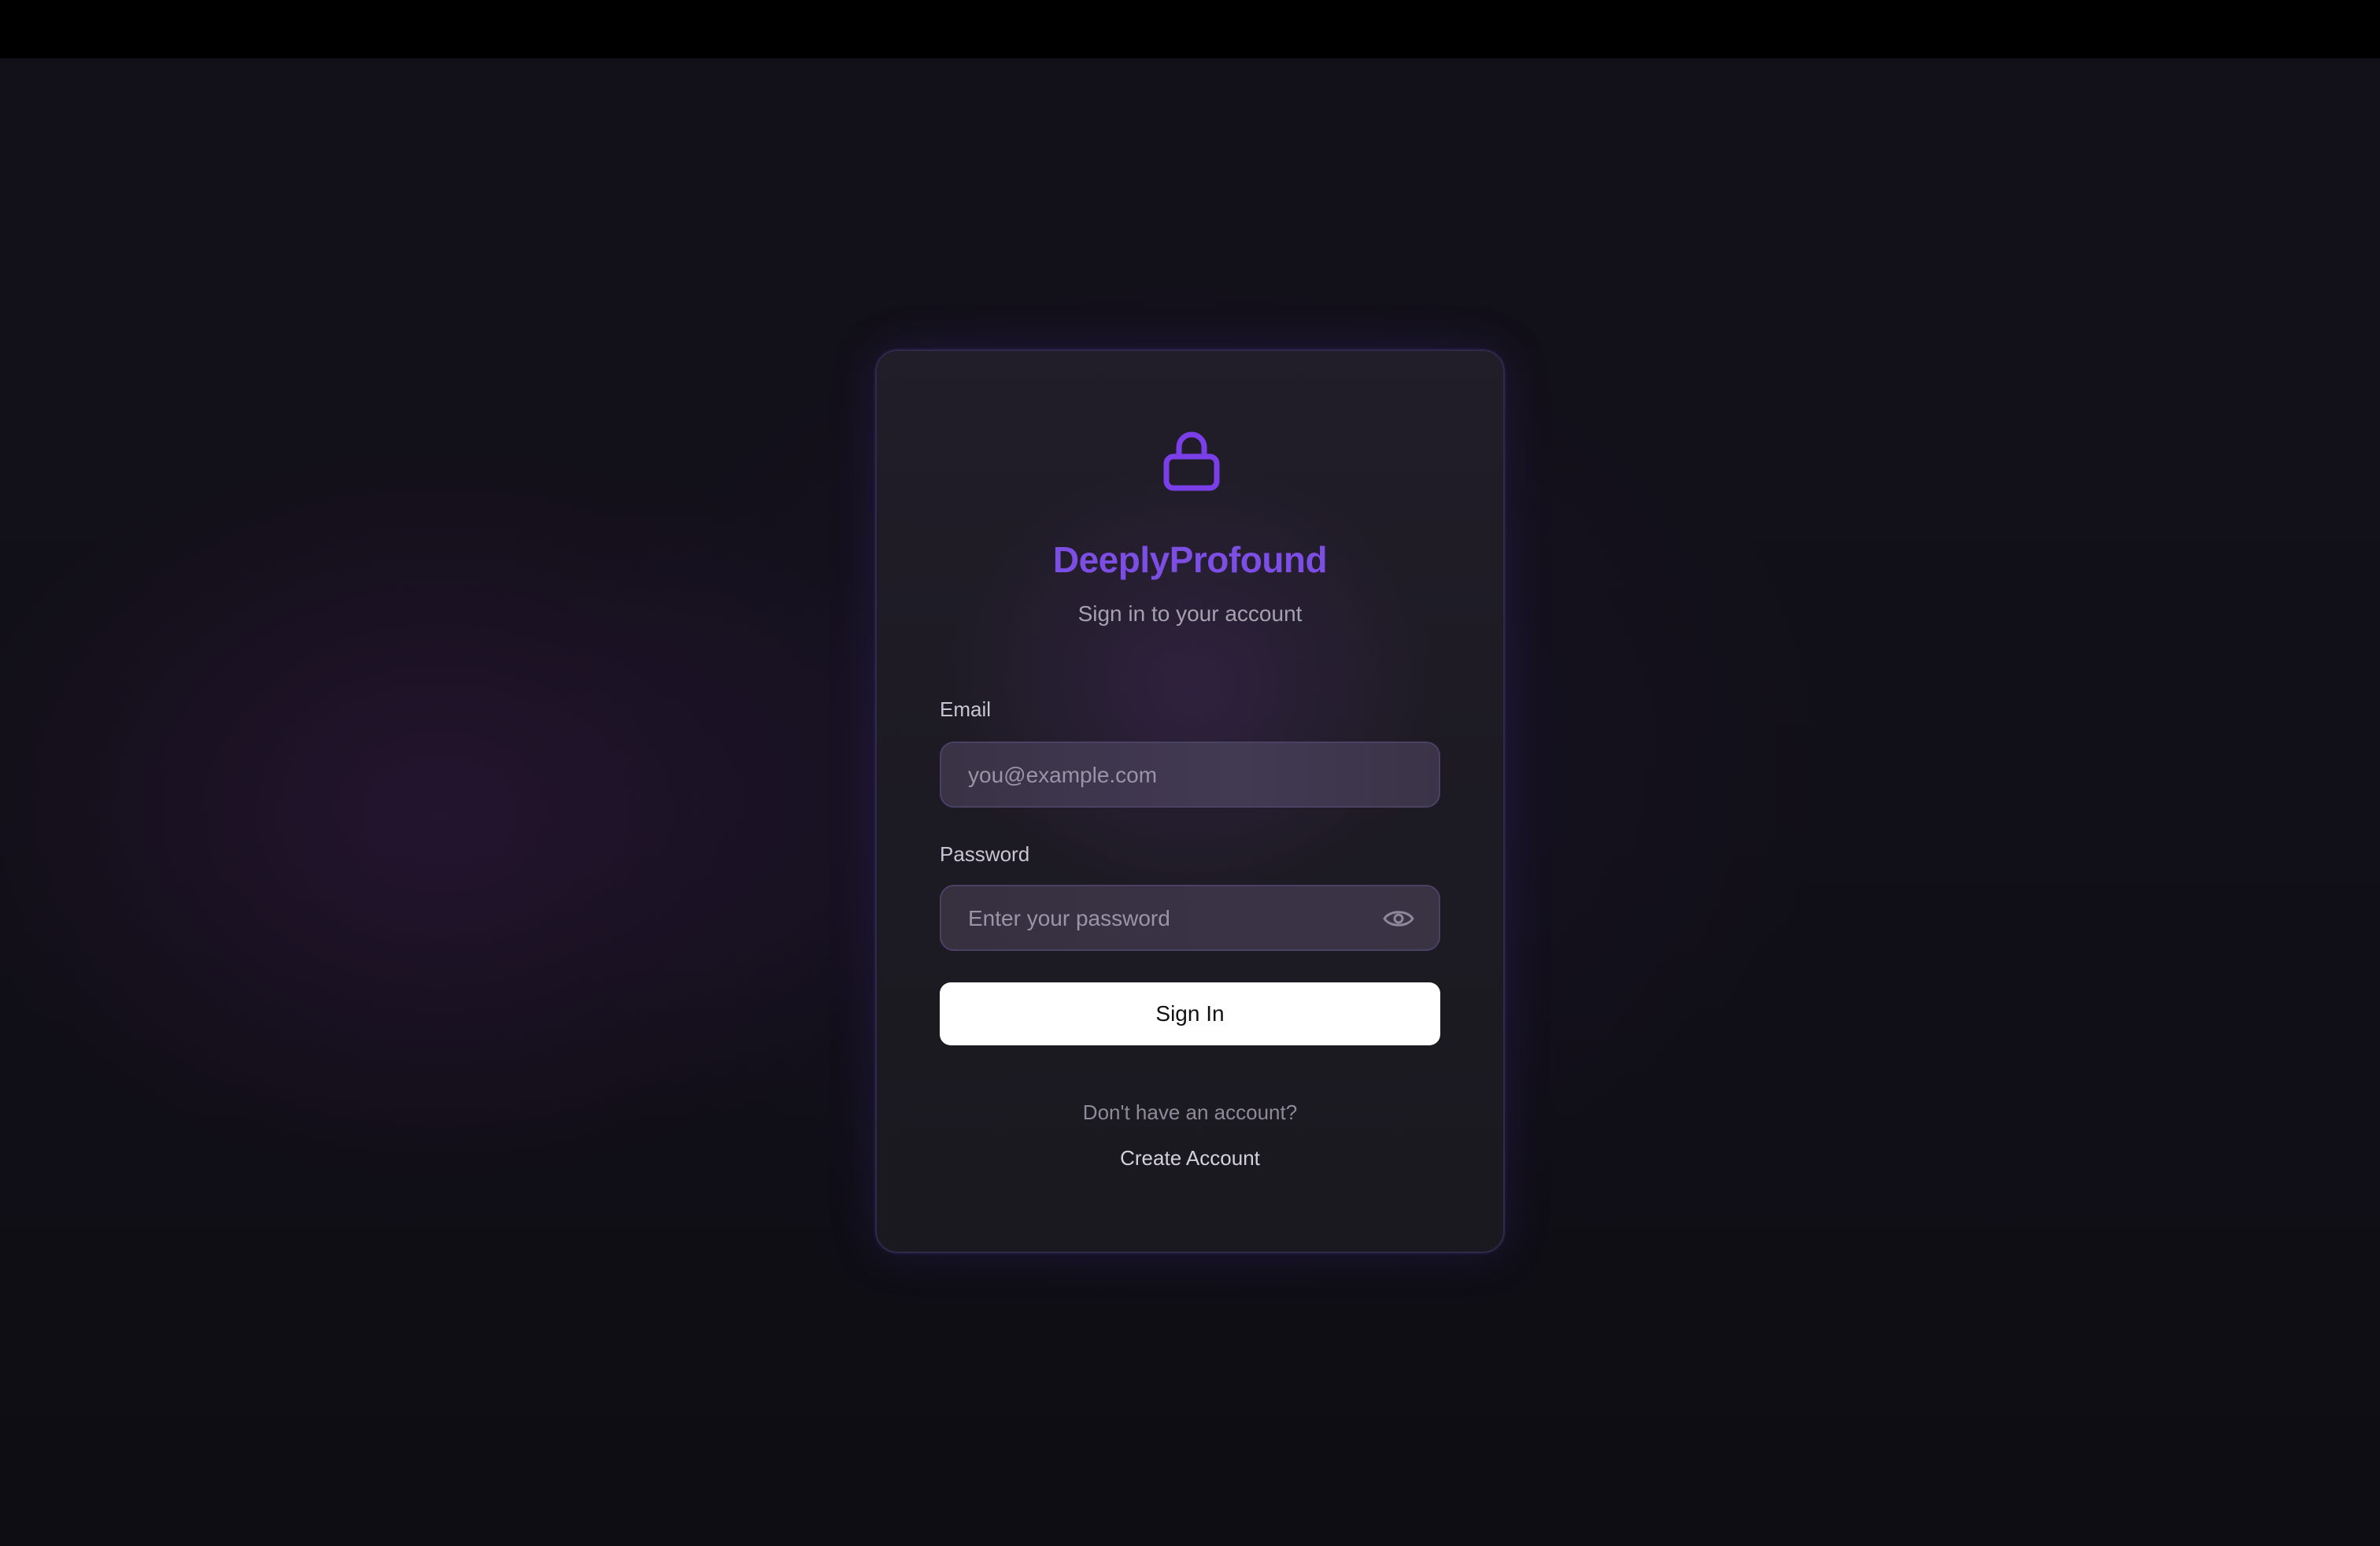  I want to click on password-field-container, so click(1190, 918).